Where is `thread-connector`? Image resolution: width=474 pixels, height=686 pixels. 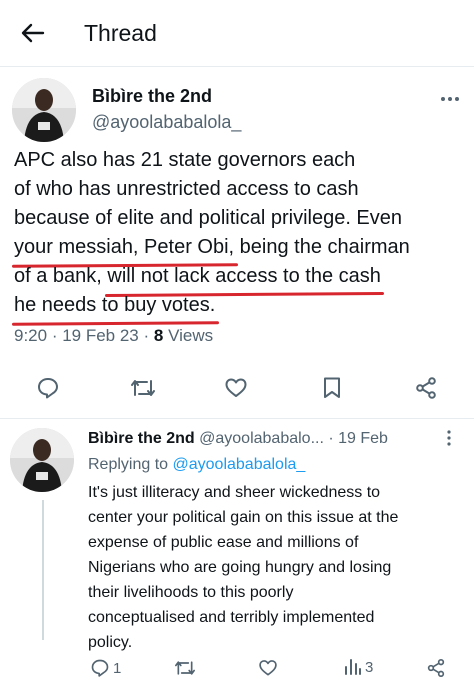
thread-connector is located at coordinates (43, 570).